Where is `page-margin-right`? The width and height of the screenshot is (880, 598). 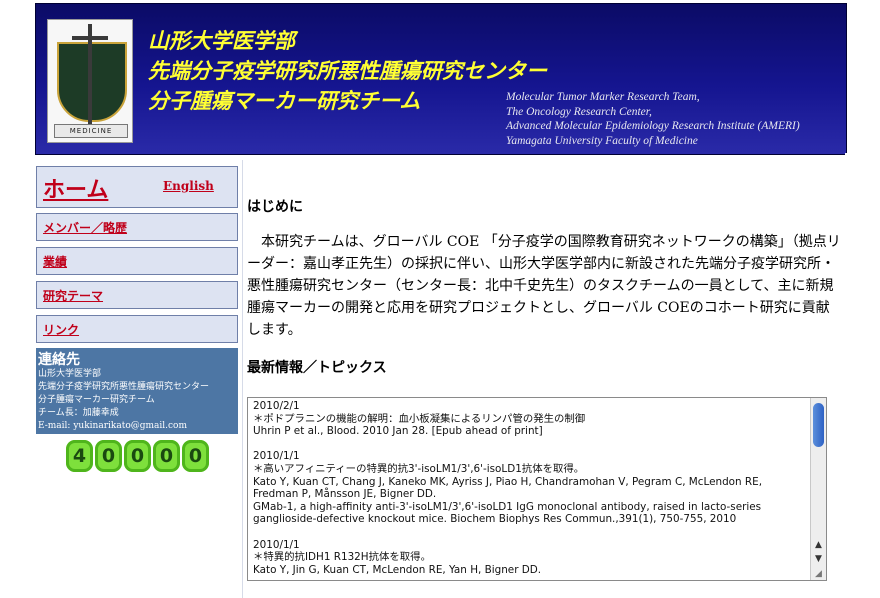
page-margin-right is located at coordinates (862, 375).